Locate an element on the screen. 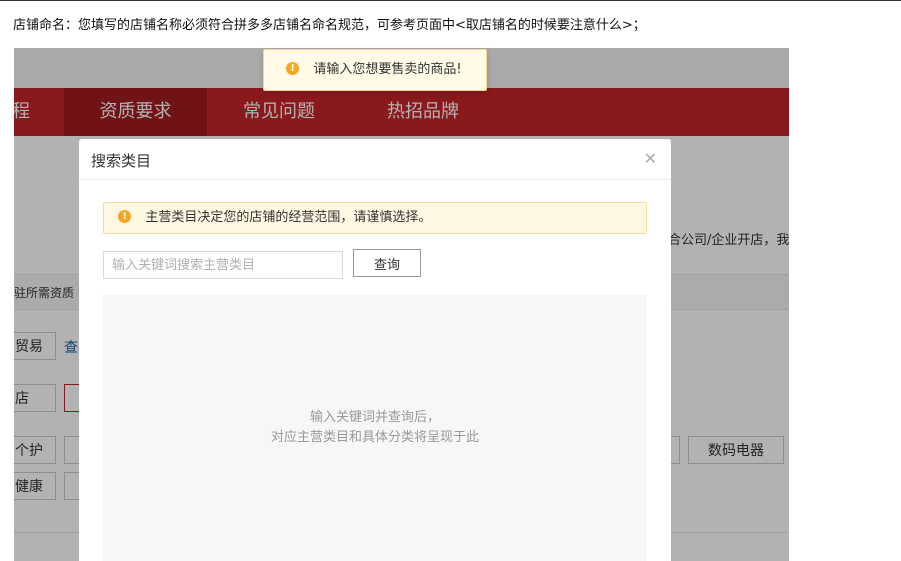 This screenshot has width=901, height=561. close-icon: ✕ is located at coordinates (650, 158).